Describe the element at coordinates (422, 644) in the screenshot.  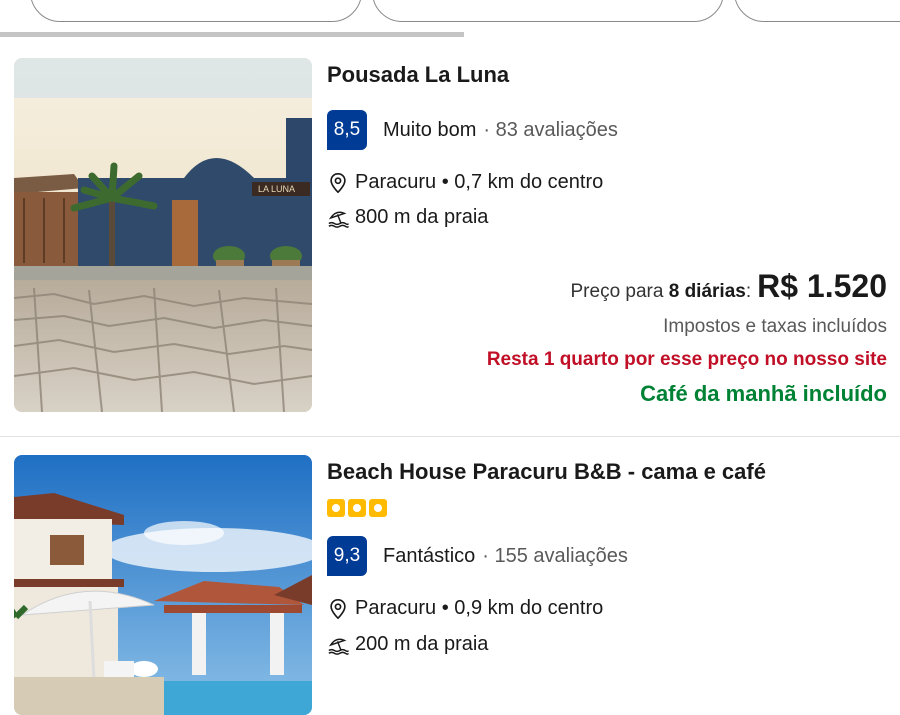
I see `beach-distance-text: 200 m da praia` at that location.